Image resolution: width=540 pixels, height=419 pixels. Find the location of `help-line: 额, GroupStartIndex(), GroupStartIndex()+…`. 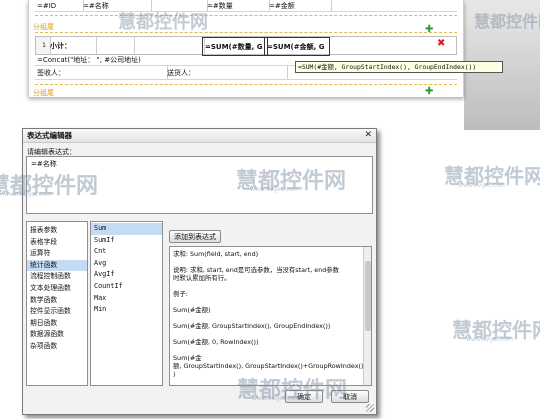

help-line: 额, GroupStartIndex(), GroupStartIndex()+… is located at coordinates (268, 366).